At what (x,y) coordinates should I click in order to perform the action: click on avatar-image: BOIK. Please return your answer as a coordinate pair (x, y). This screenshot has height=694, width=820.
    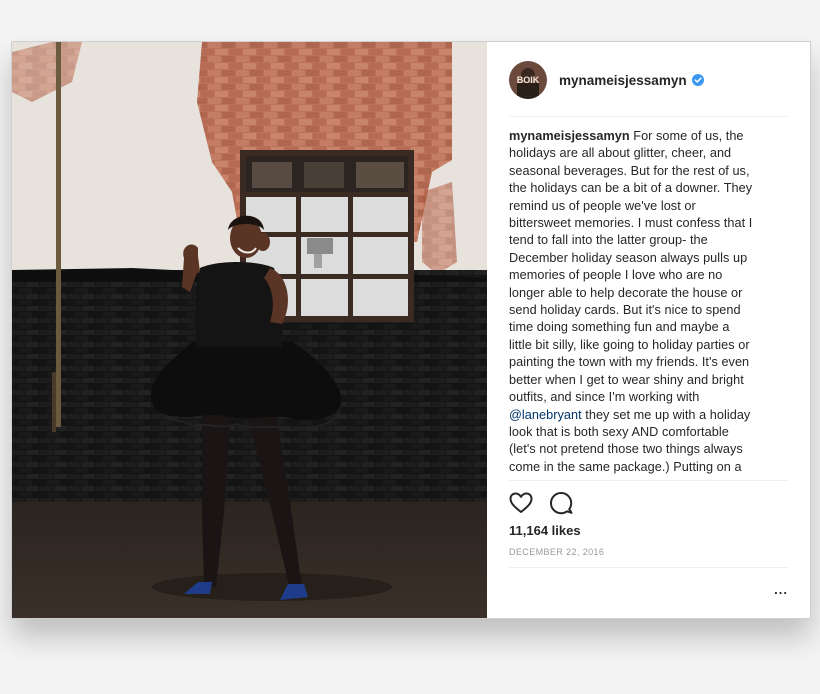
    Looking at the image, I should click on (528, 80).